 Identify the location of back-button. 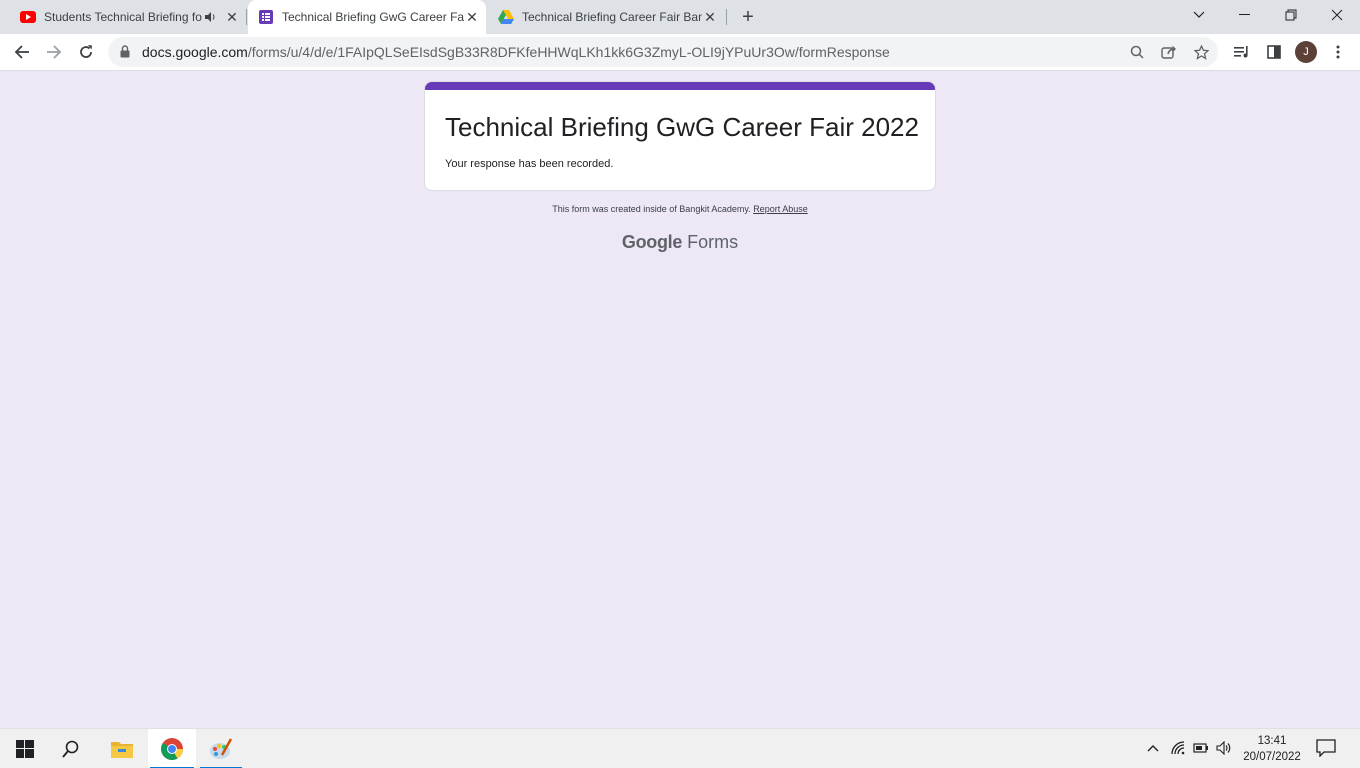
(22, 52).